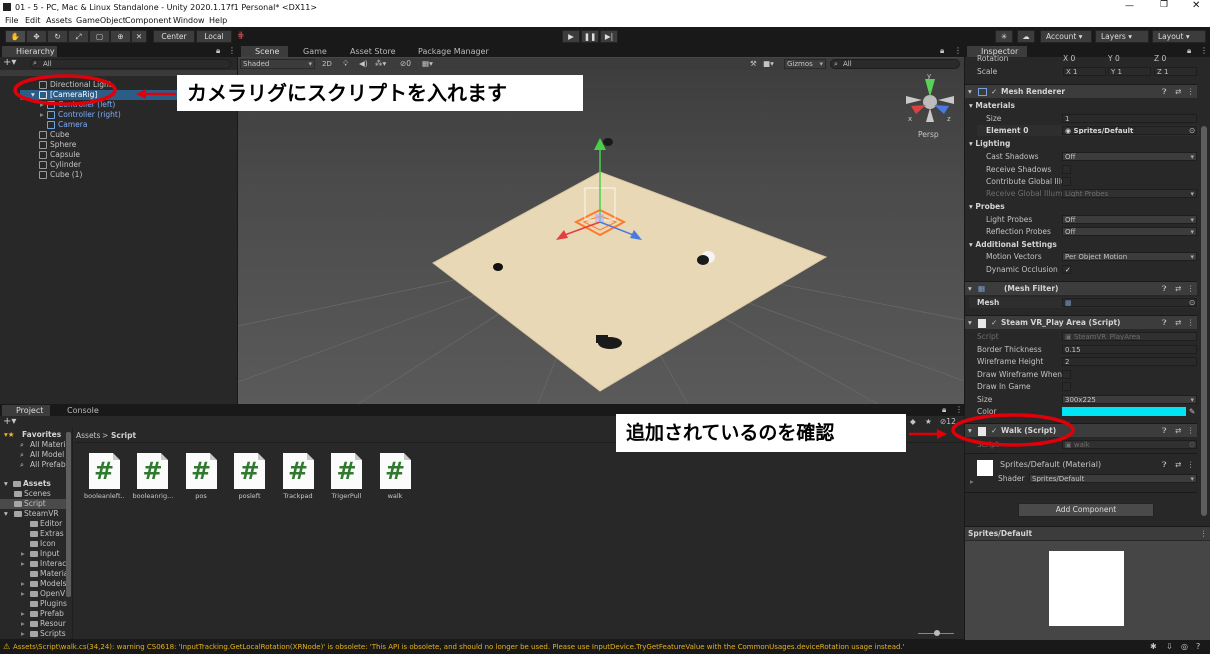 The width and height of the screenshot is (1210, 654). What do you see at coordinates (1122, 36) in the screenshot?
I see `layers-dropdown: Layers ▾` at bounding box center [1122, 36].